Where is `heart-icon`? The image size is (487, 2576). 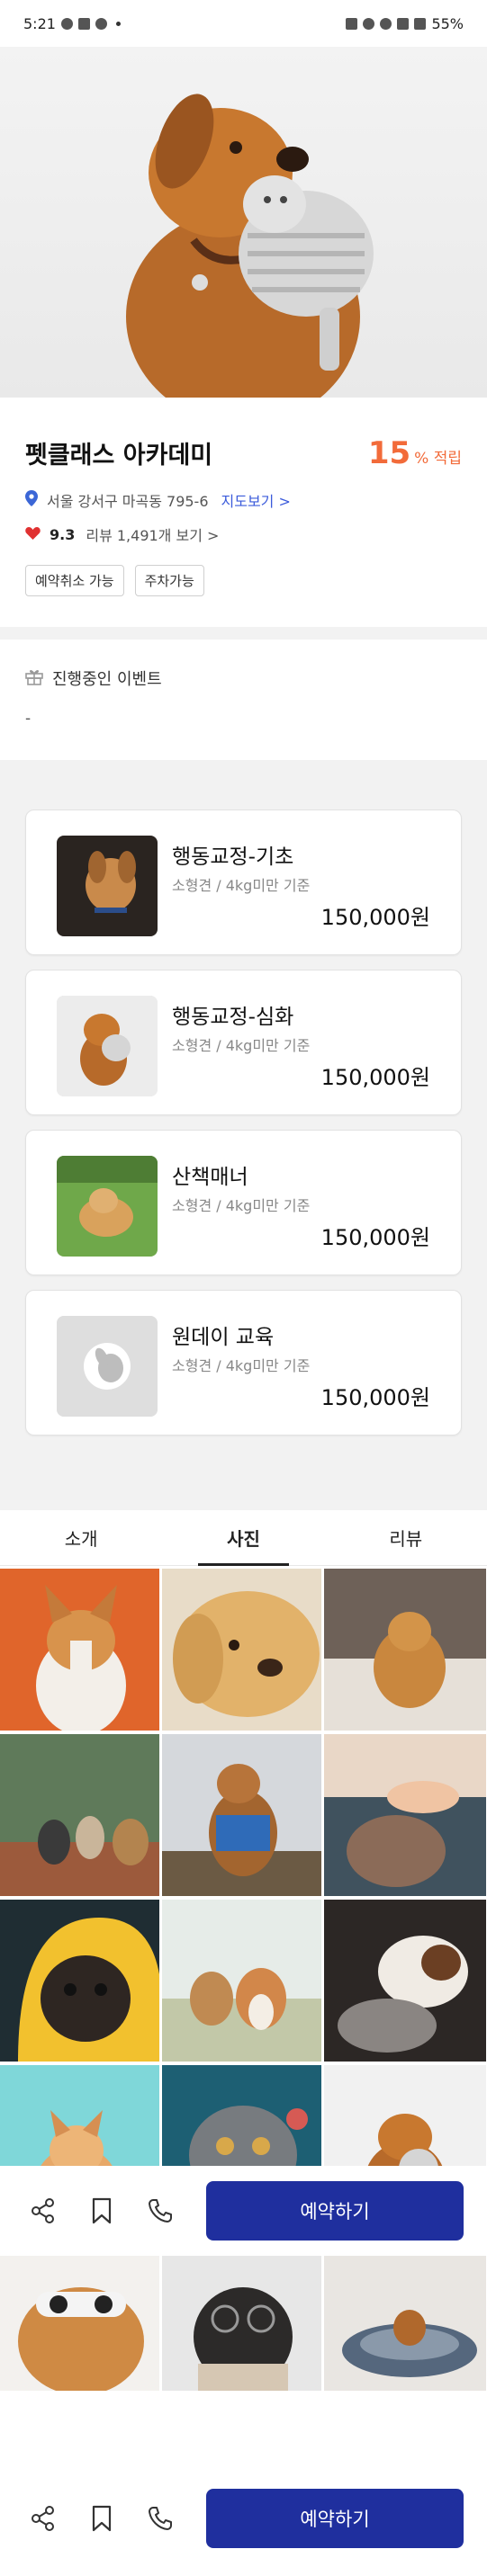
heart-icon is located at coordinates (33, 534).